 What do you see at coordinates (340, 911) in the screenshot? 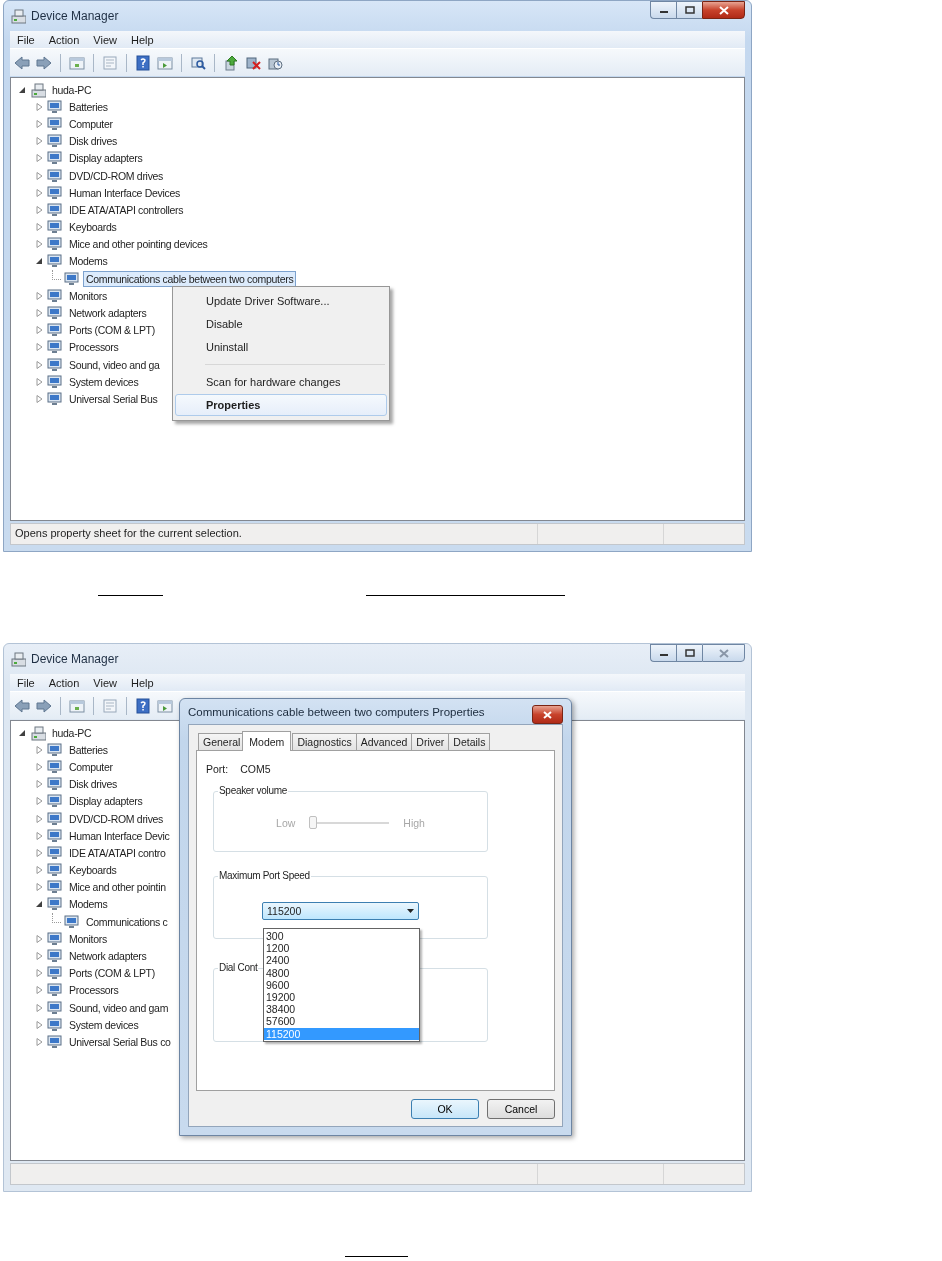
I see `port-speed-dropdown: 115200` at bounding box center [340, 911].